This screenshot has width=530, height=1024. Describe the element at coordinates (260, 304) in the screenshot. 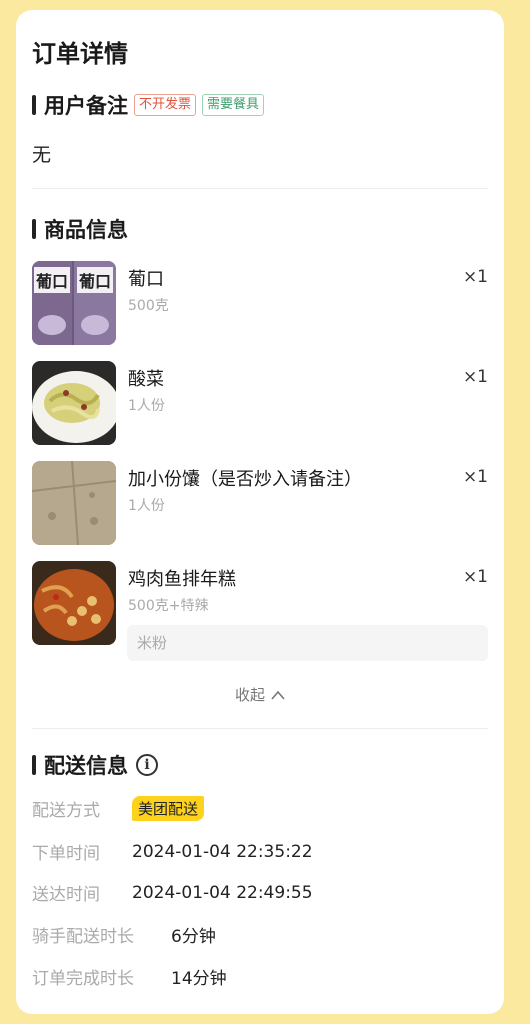

I see `product-item: 葡口 葡口 葡口 500克 ×1` at that location.